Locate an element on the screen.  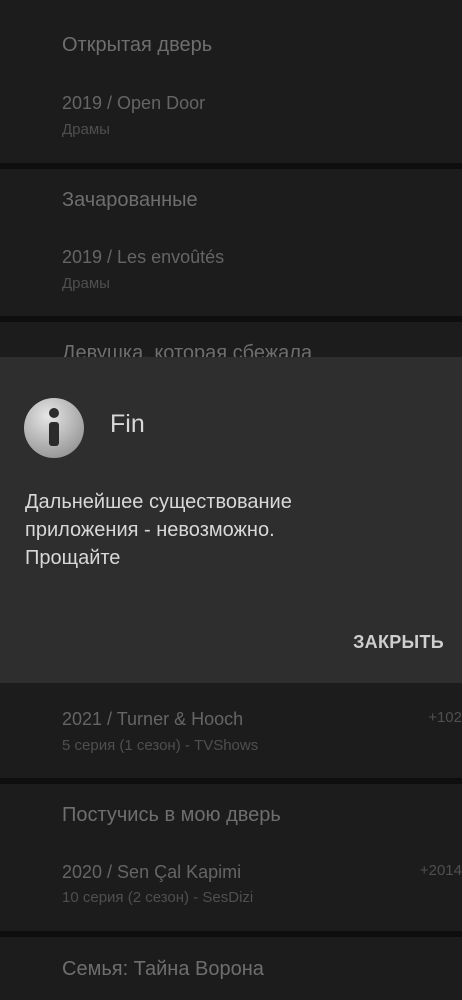
close-button: ЗАКРЫТЬ is located at coordinates (398, 642).